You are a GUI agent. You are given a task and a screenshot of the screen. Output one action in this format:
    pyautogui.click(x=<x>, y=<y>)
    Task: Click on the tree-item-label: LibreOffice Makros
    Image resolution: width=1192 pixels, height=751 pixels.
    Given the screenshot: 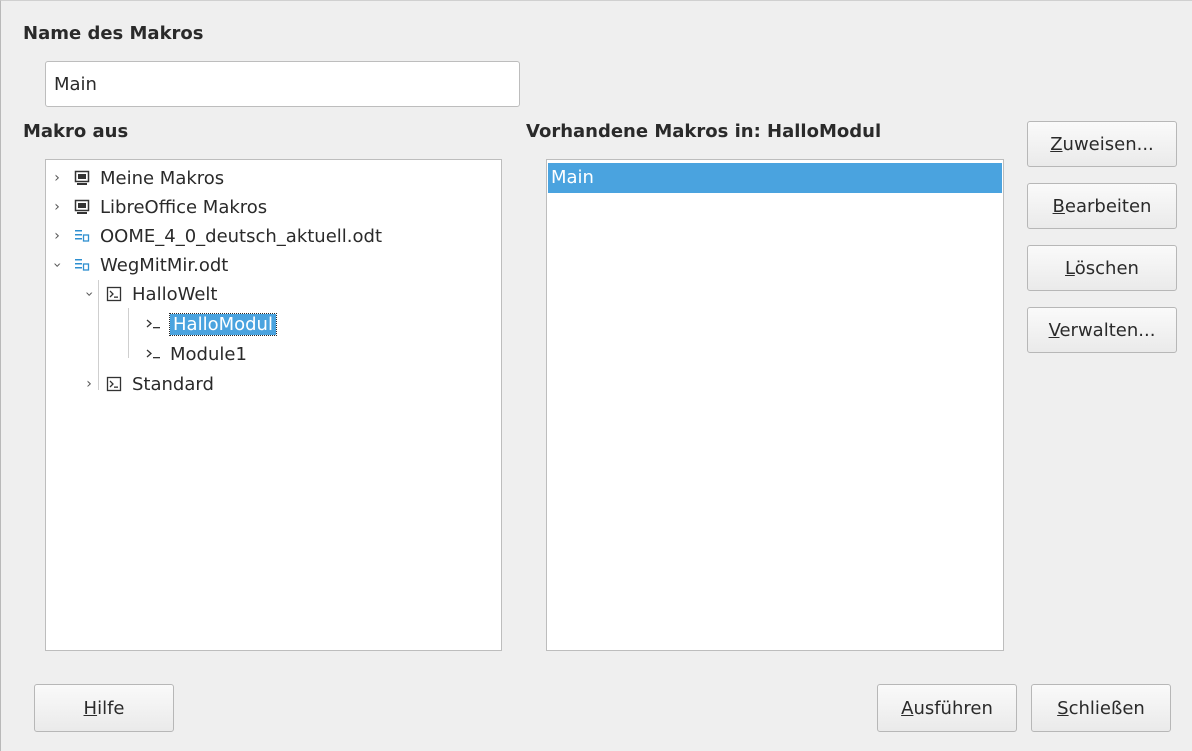 What is the action you would take?
    pyautogui.click(x=184, y=207)
    